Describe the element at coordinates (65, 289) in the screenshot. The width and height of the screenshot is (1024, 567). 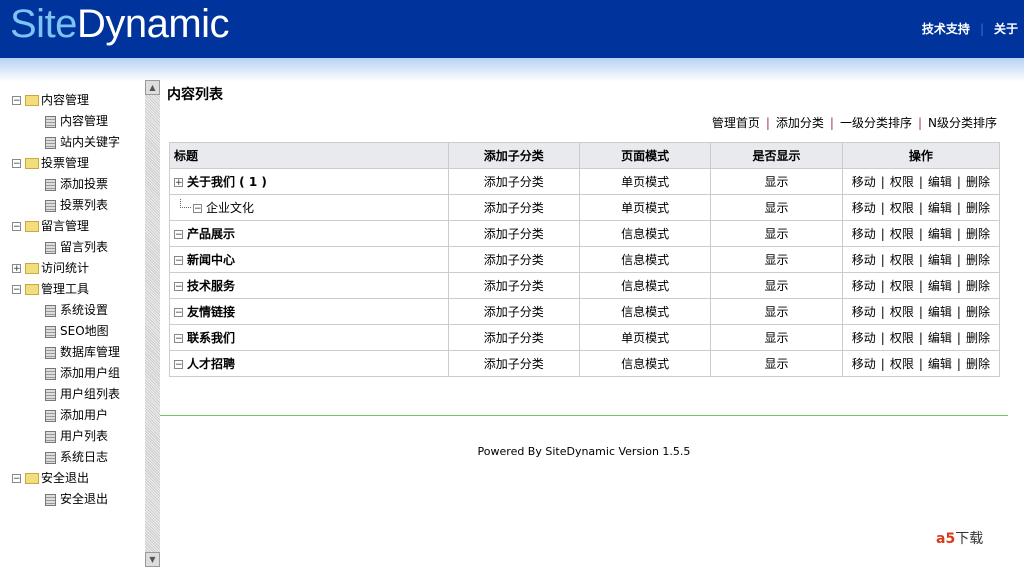
I see `sidebar-group-label: 管理工具` at that location.